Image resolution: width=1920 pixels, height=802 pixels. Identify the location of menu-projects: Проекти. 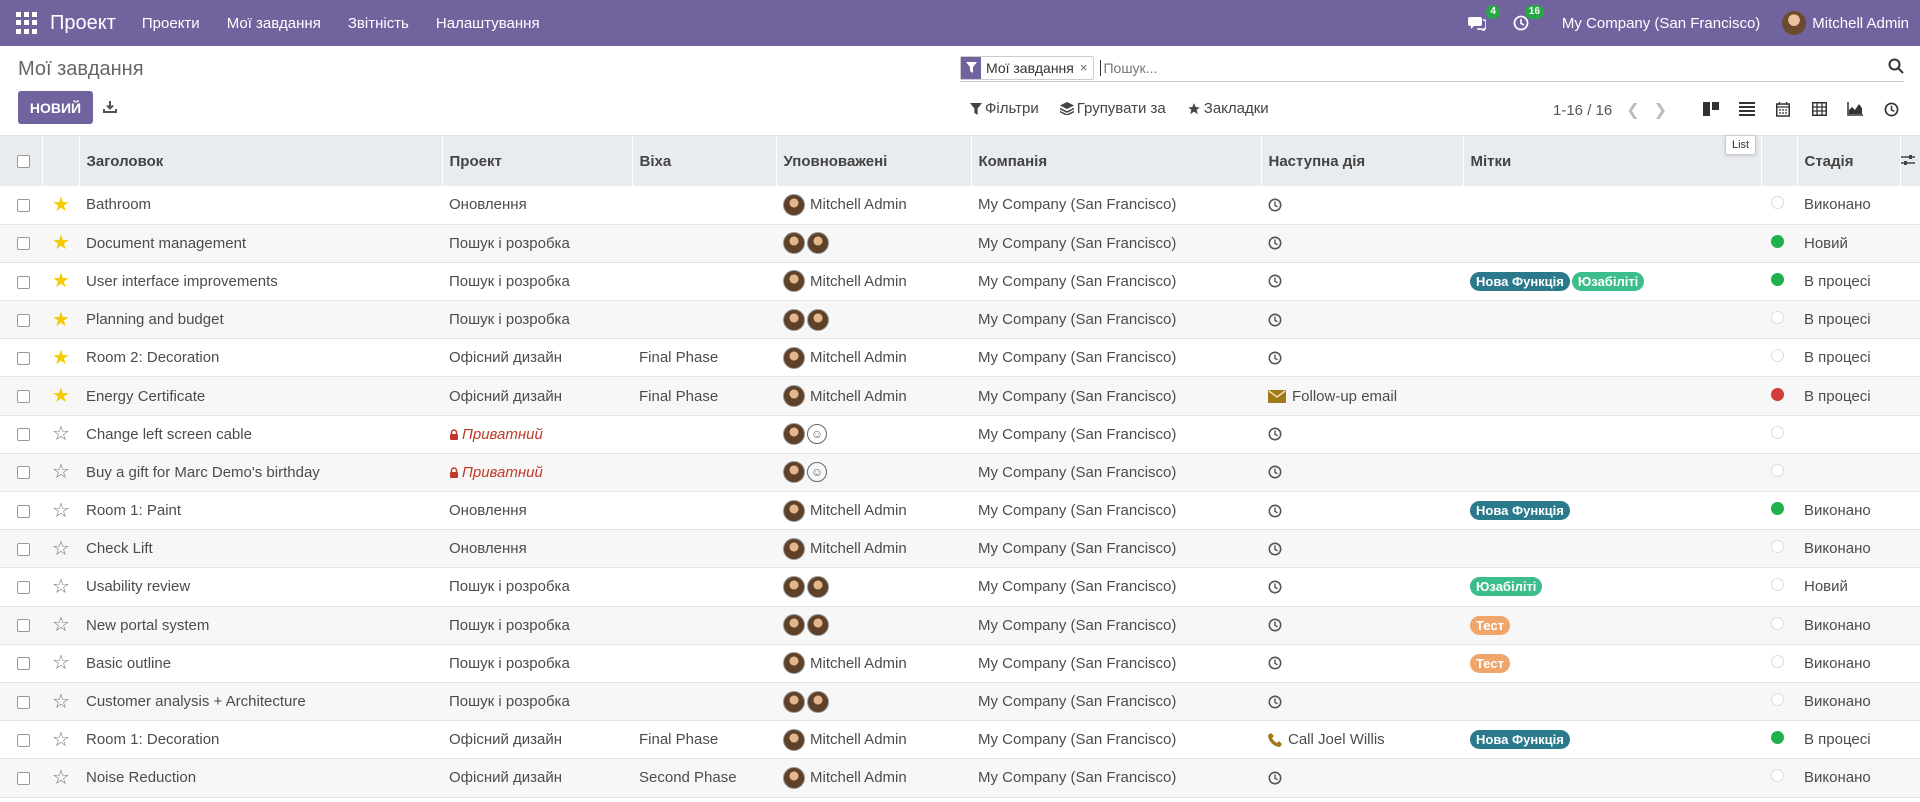
(171, 23).